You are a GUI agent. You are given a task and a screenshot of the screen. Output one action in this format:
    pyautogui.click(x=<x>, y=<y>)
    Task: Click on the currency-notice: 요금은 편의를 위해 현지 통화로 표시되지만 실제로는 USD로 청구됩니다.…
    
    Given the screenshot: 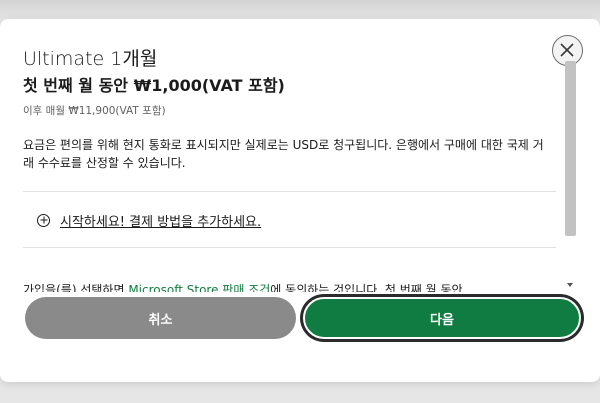 What is the action you would take?
    pyautogui.click(x=283, y=154)
    